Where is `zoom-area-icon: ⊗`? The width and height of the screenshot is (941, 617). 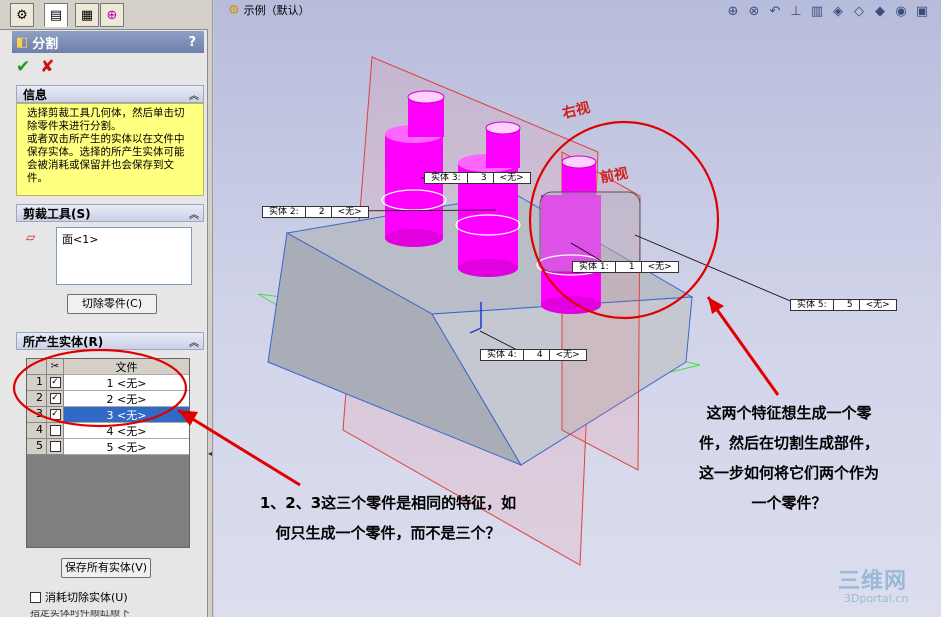 zoom-area-icon: ⊗ is located at coordinates (754, 11).